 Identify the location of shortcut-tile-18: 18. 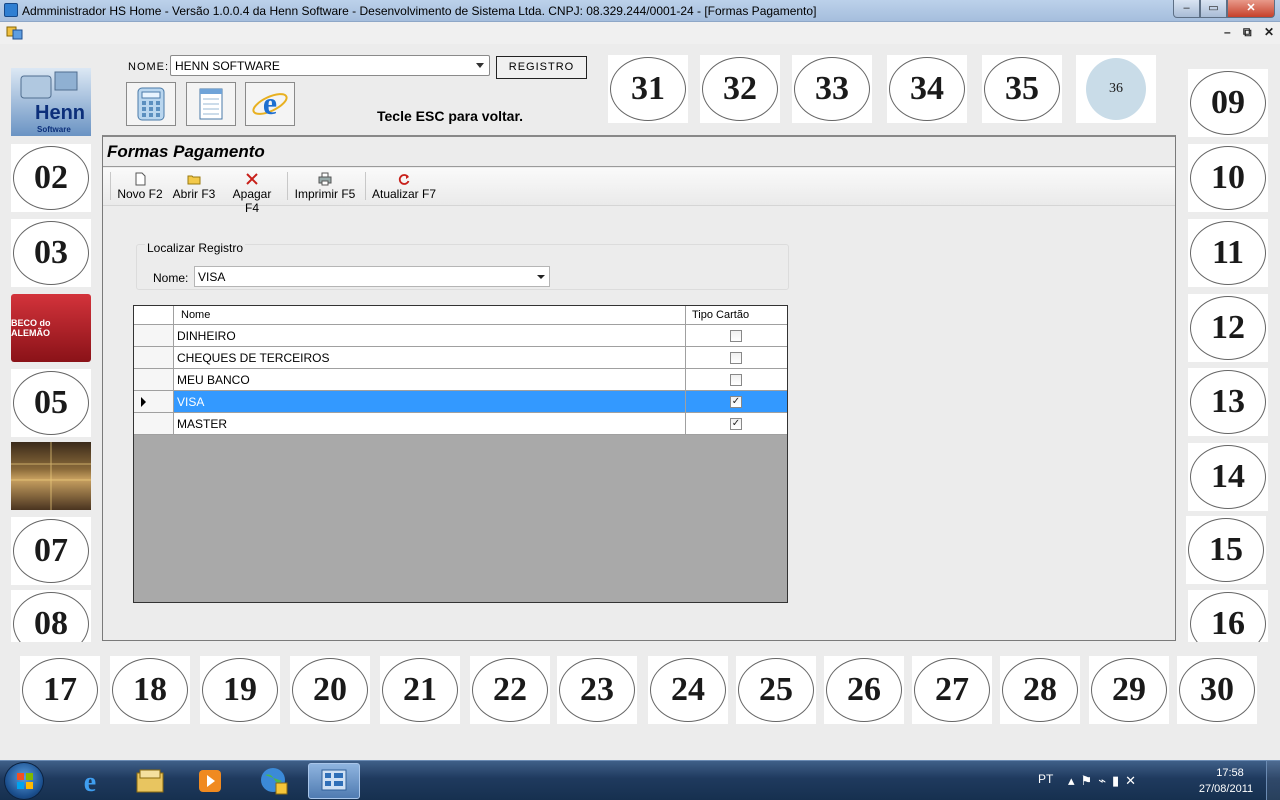
(150, 690).